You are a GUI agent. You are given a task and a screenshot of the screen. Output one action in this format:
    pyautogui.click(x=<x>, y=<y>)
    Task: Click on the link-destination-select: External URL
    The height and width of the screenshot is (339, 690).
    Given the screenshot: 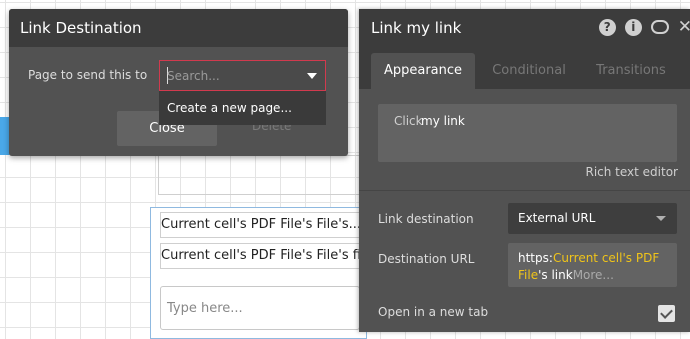 What is the action you would take?
    pyautogui.click(x=592, y=218)
    